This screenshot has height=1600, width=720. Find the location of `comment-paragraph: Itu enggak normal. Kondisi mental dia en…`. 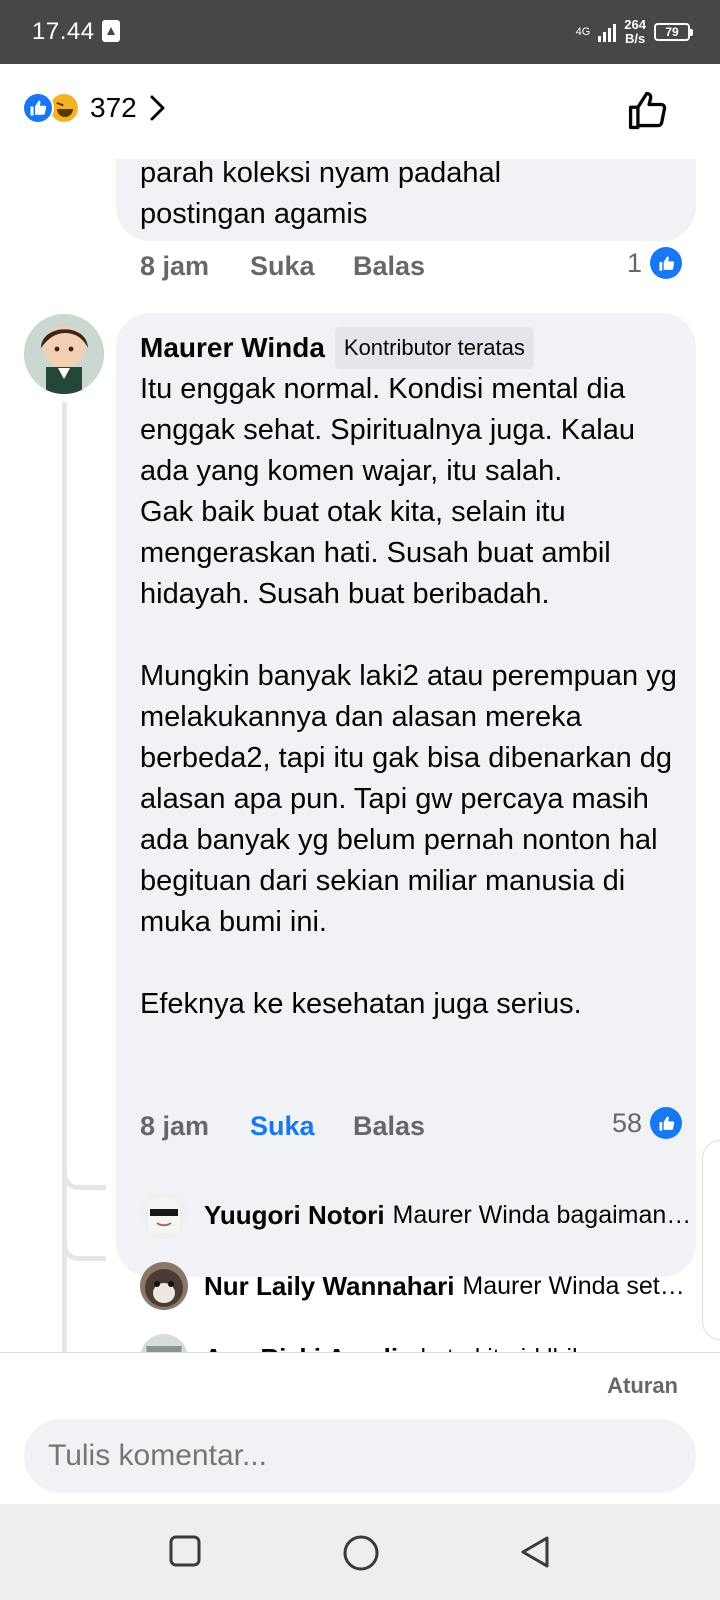

comment-paragraph: Itu enggak normal. Kondisi mental dia en… is located at coordinates (387, 430).